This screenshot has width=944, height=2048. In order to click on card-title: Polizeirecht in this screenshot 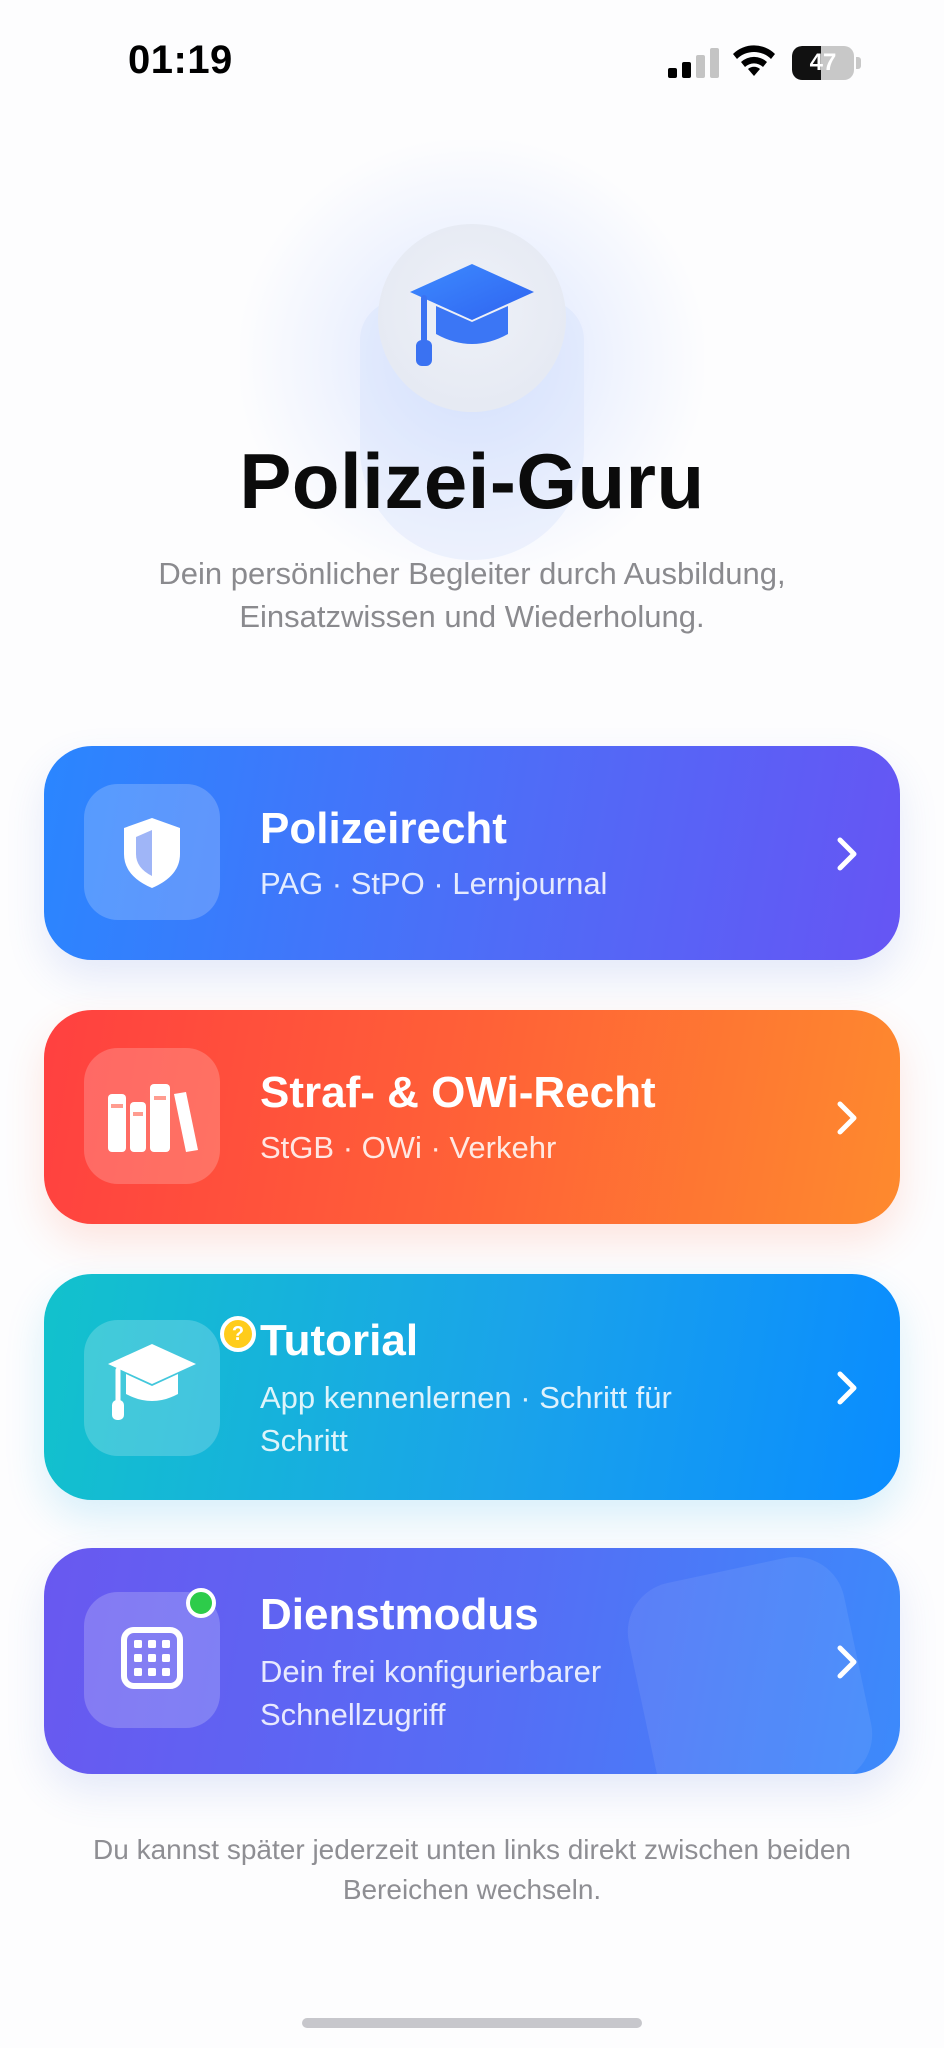, I will do `click(383, 828)`.